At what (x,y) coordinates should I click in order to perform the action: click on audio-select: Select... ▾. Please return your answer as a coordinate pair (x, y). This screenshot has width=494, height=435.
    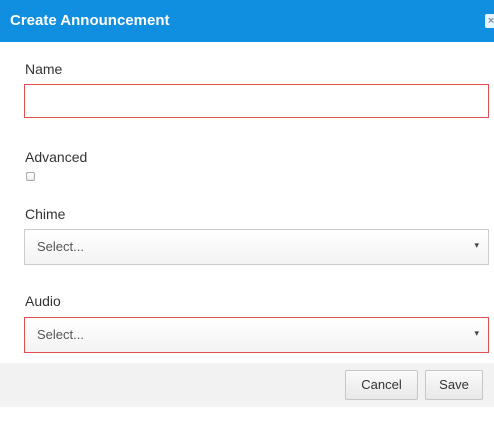
    Looking at the image, I should click on (256, 335).